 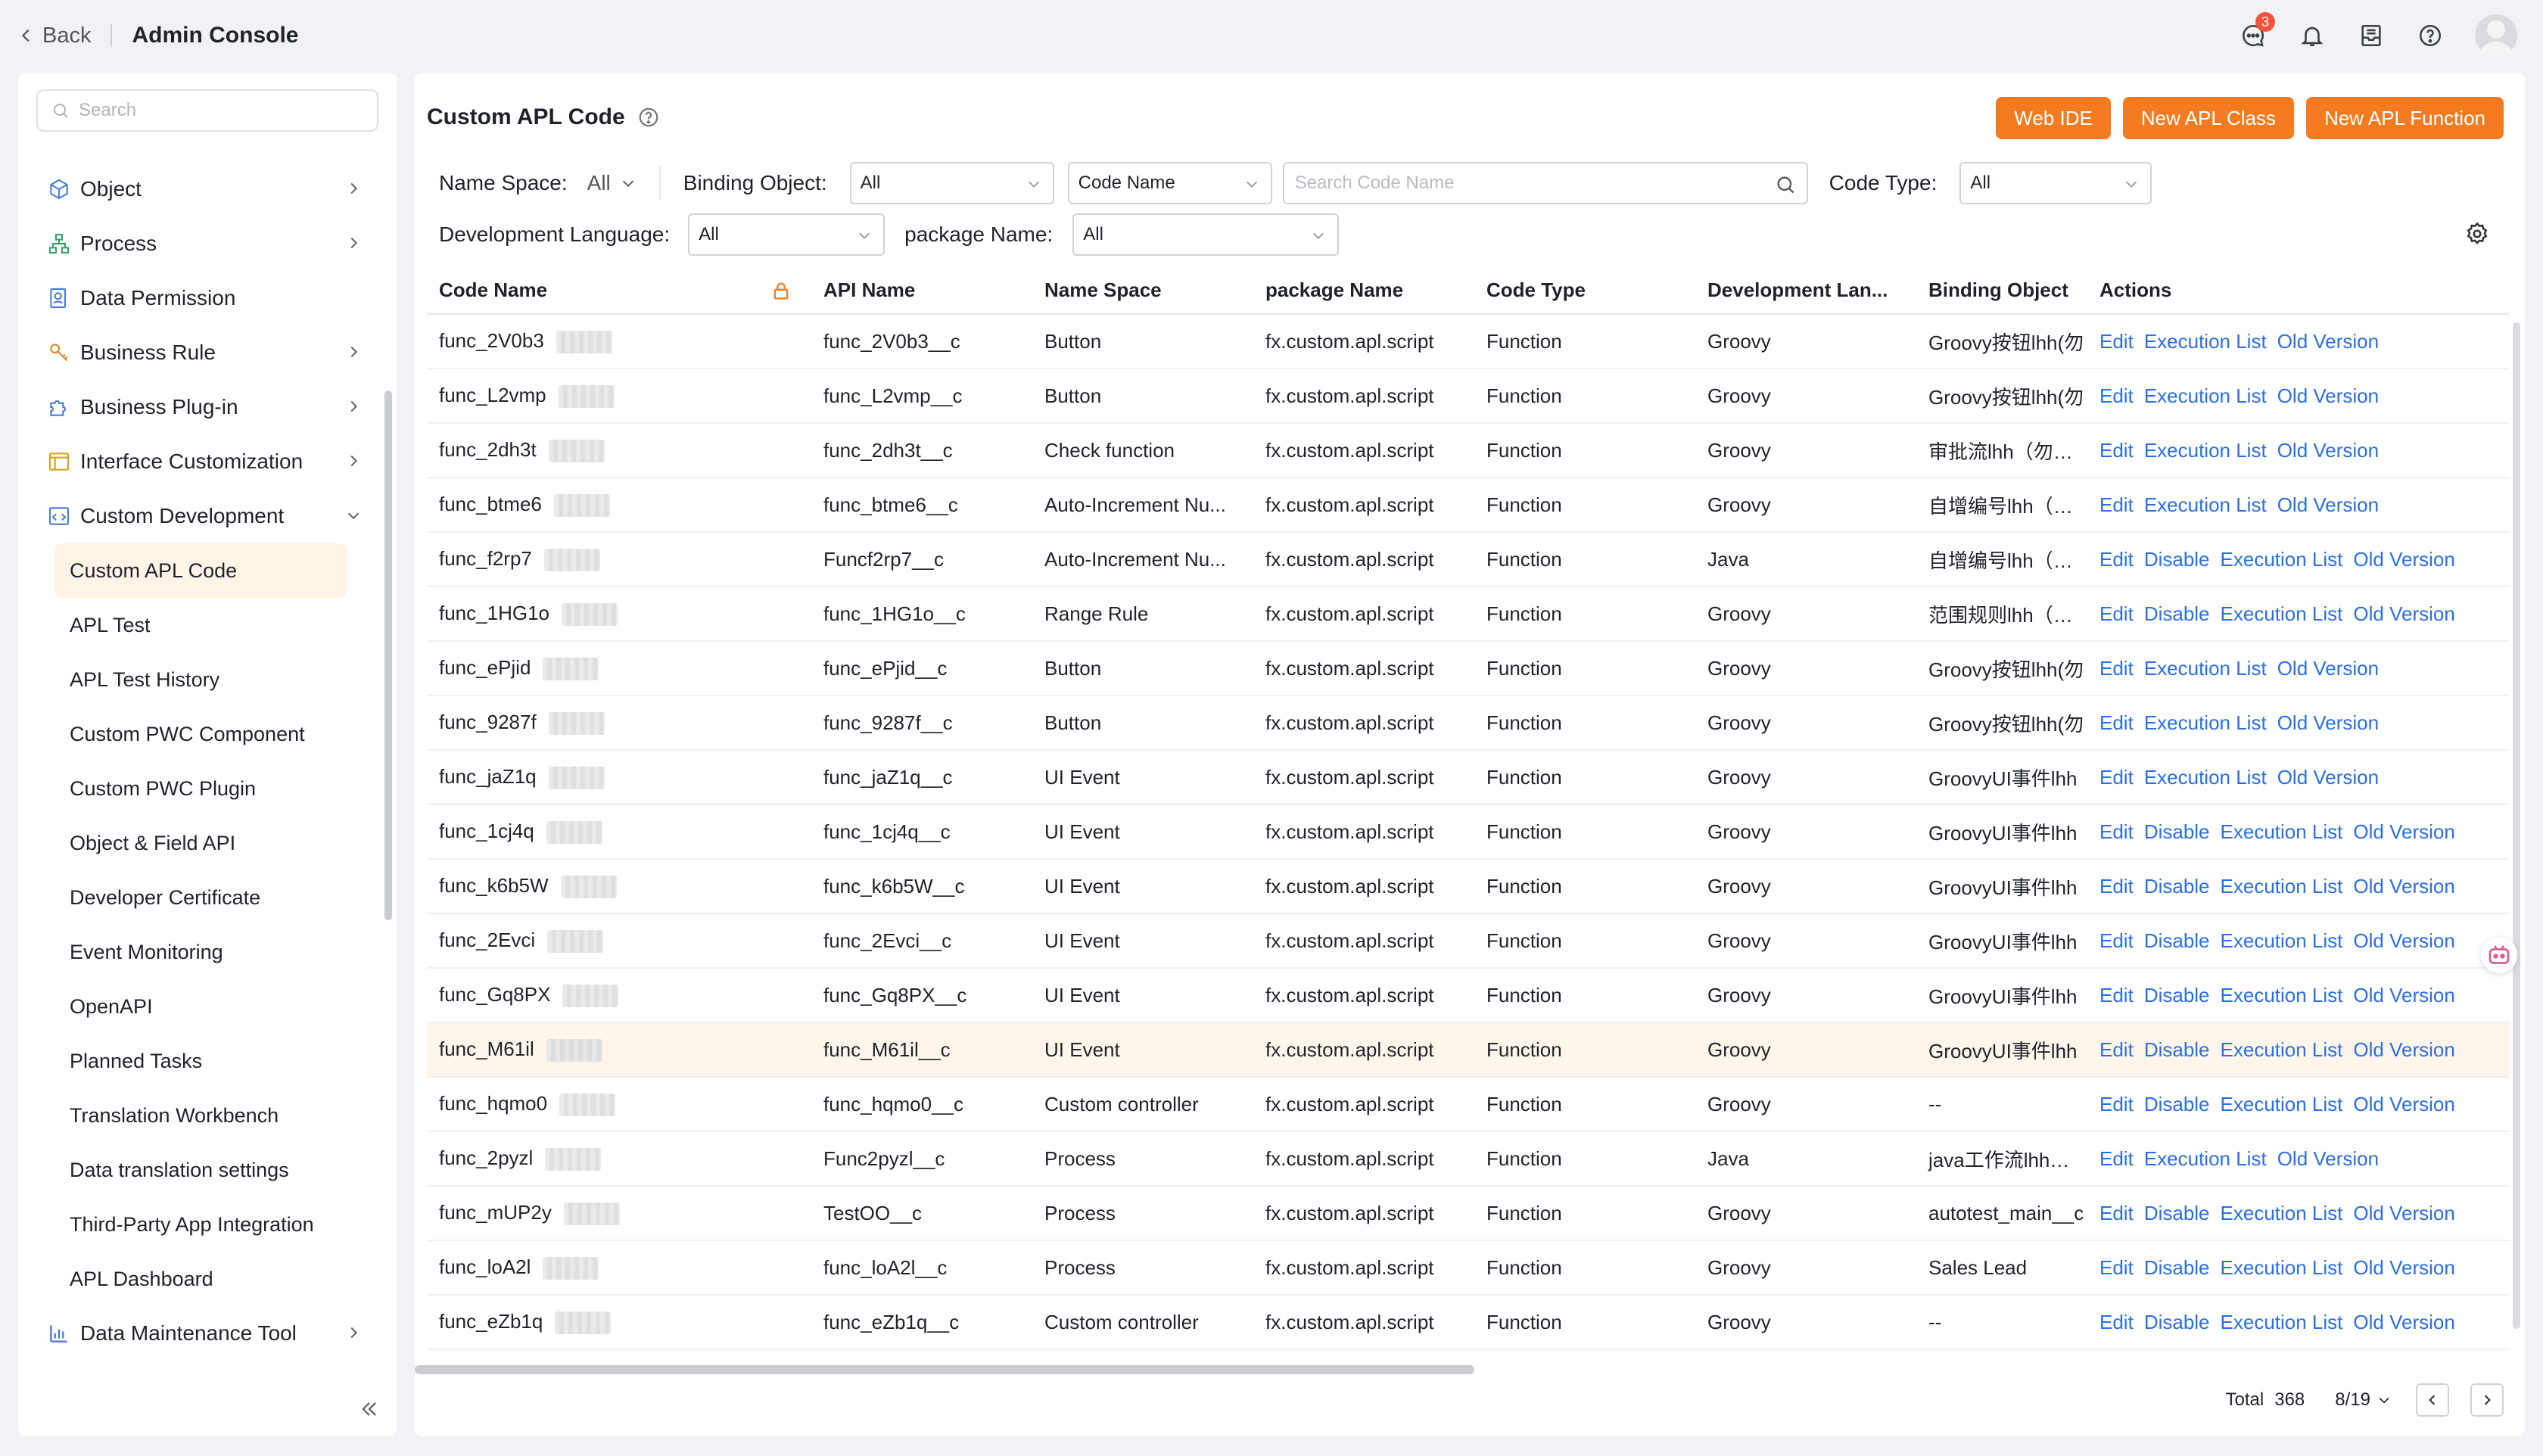 What do you see at coordinates (202, 353) in the screenshot?
I see `sidebar-item-business-rule: Business Rule` at bounding box center [202, 353].